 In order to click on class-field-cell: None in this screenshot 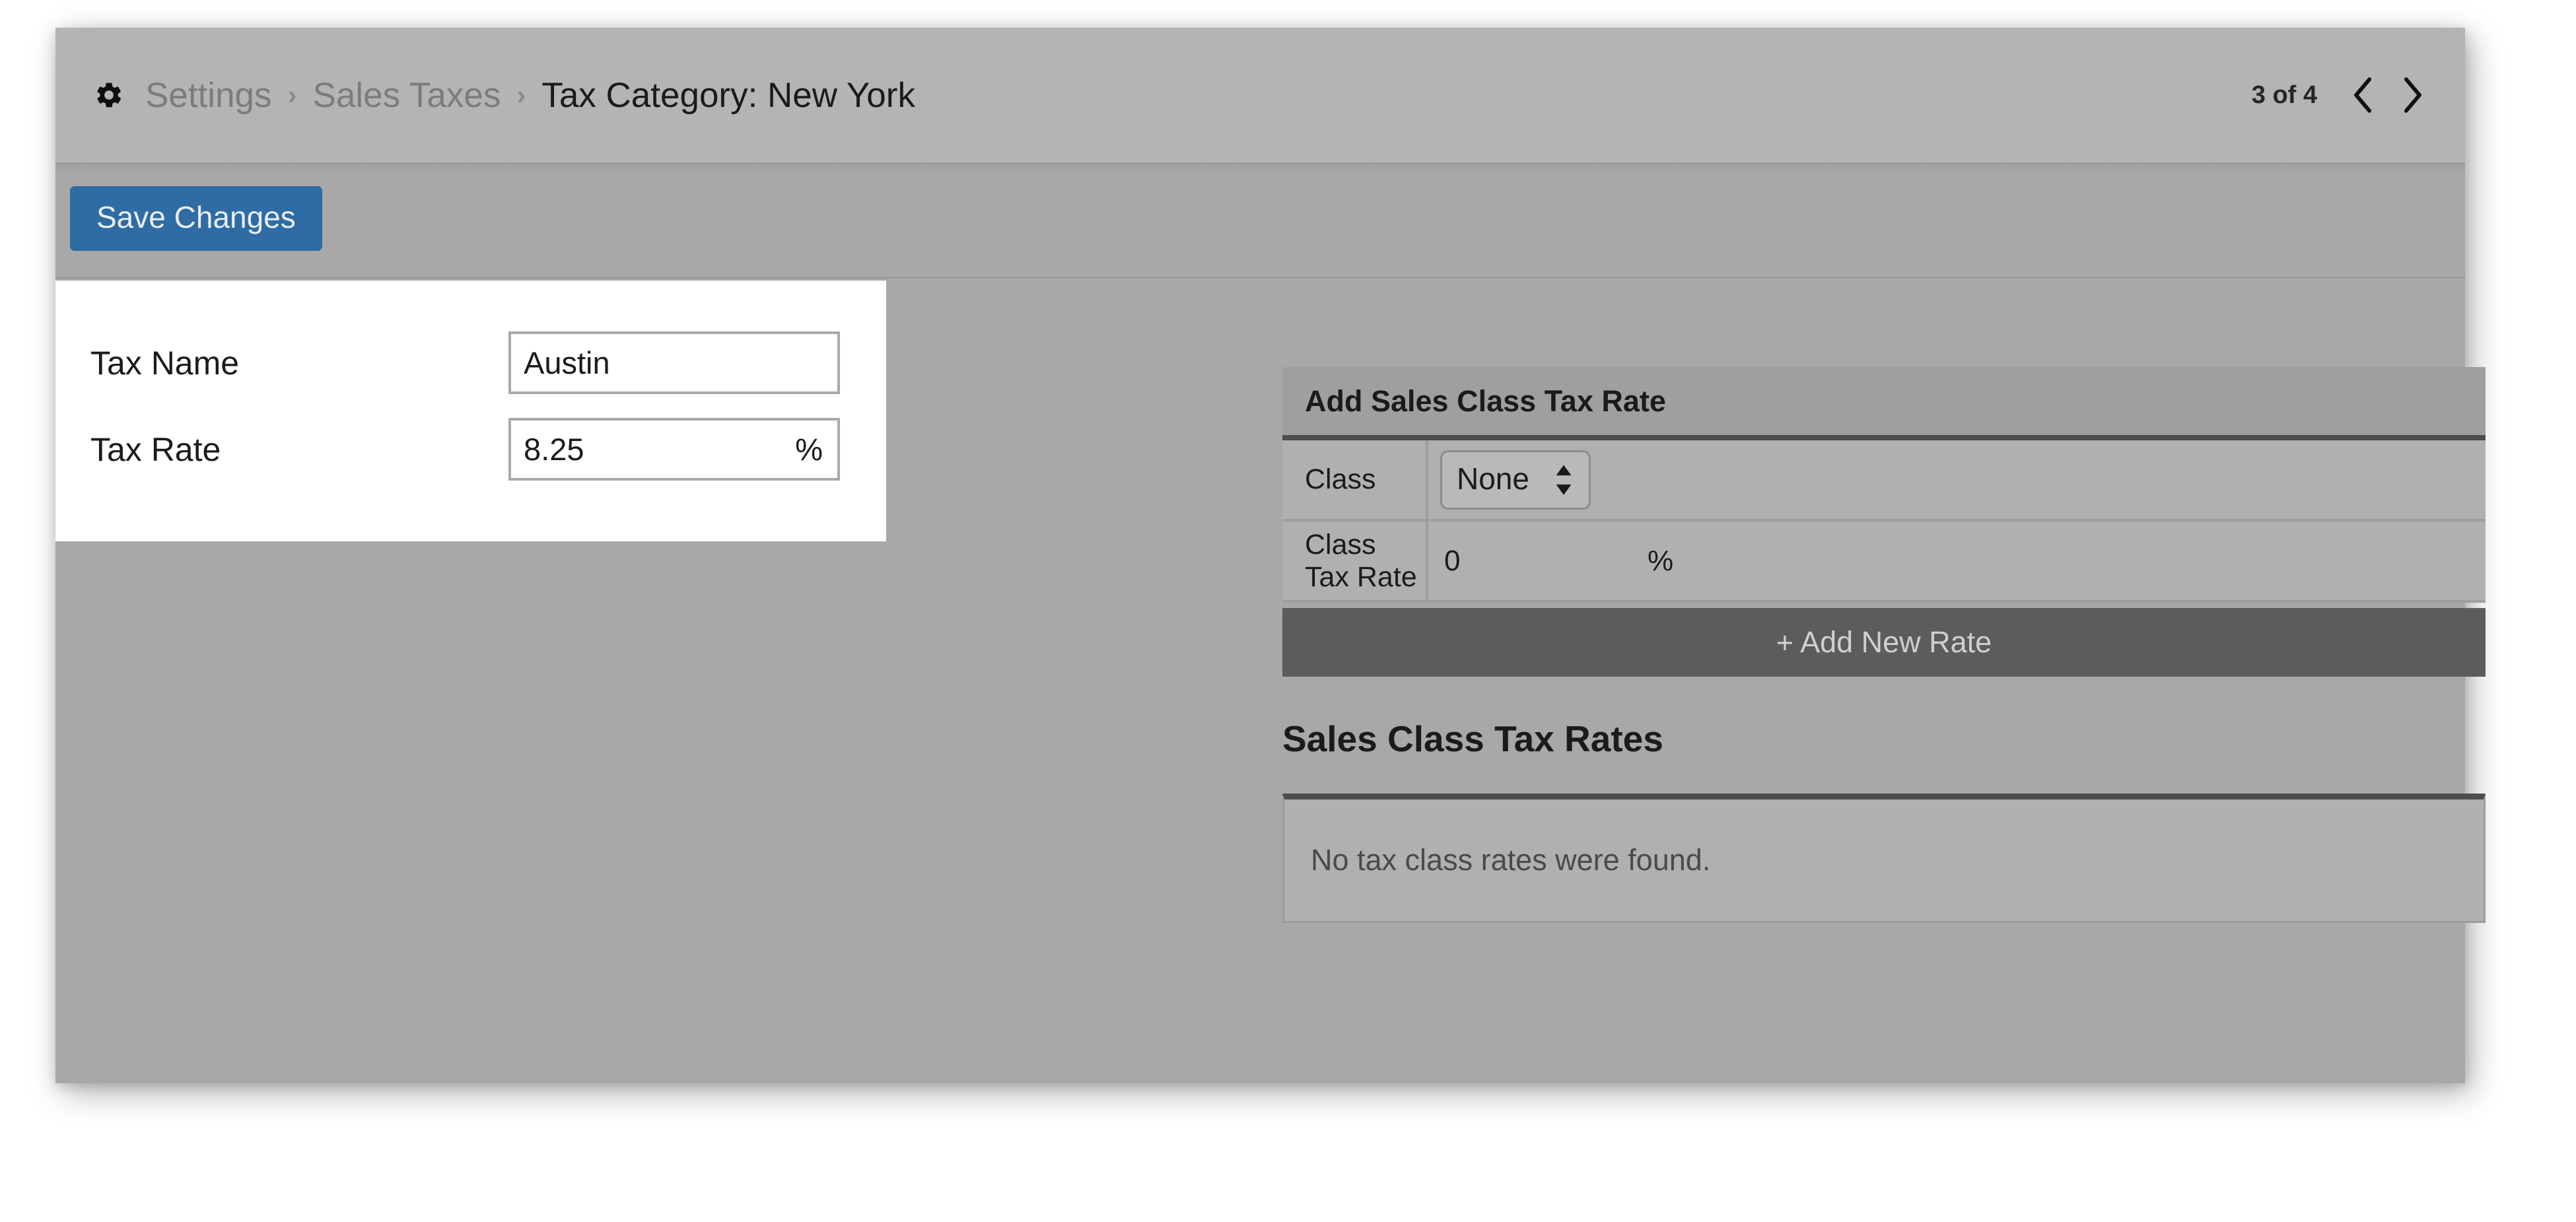, I will do `click(1956, 479)`.